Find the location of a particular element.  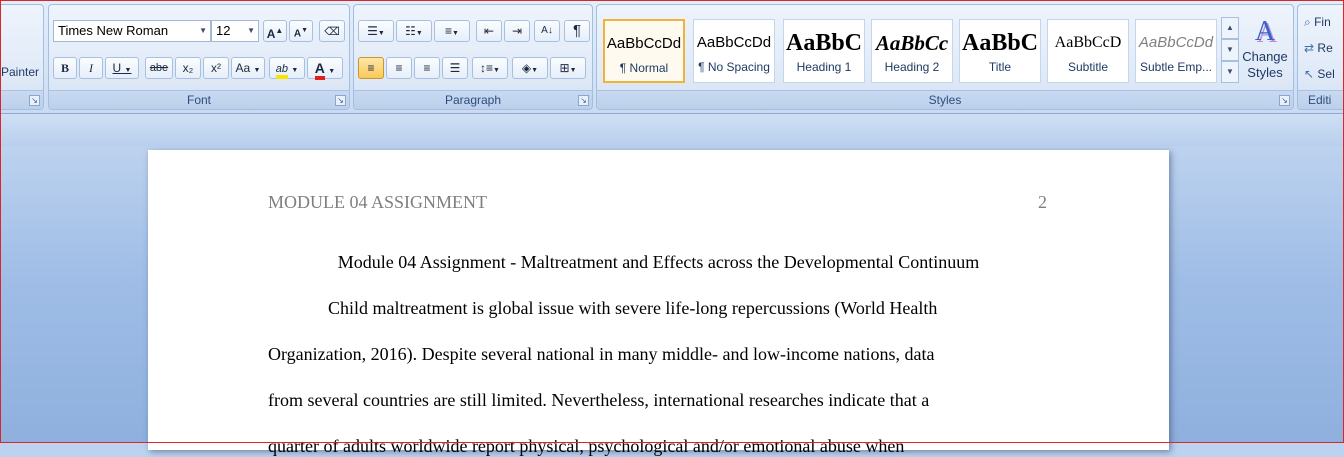

line-spacing-icon: ↕≡ is located at coordinates (487, 68).